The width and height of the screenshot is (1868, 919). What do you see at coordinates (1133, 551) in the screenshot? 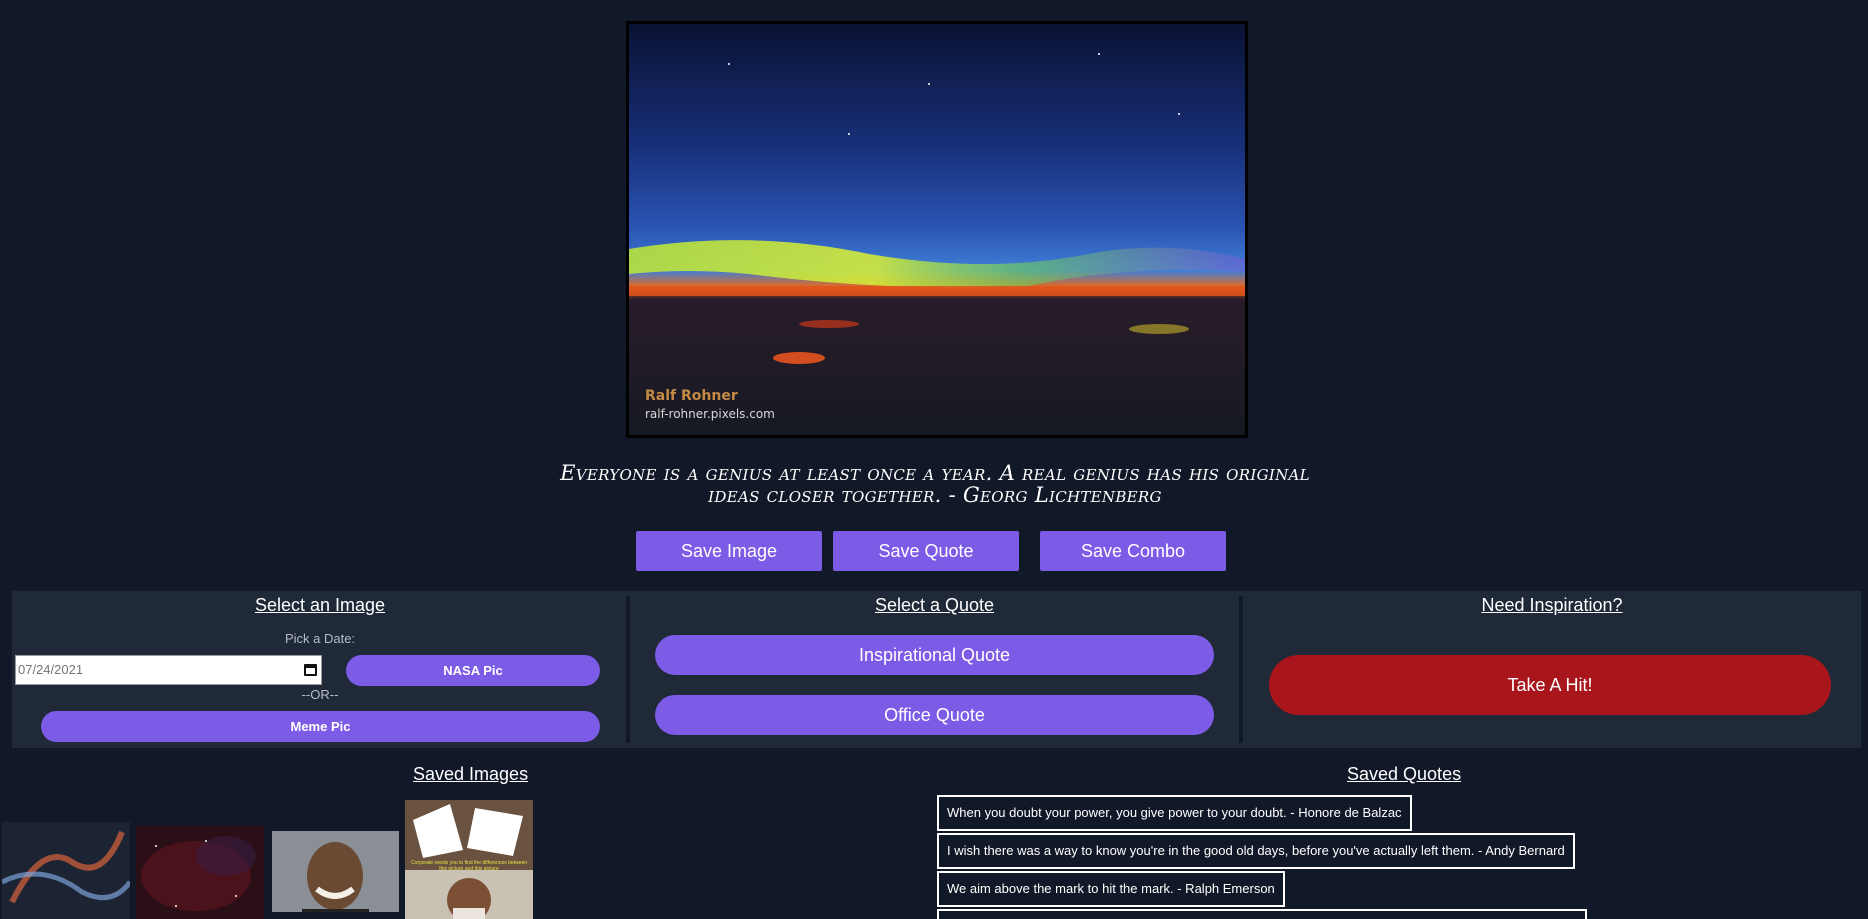
I see `save-combo-button: Save Combo` at bounding box center [1133, 551].